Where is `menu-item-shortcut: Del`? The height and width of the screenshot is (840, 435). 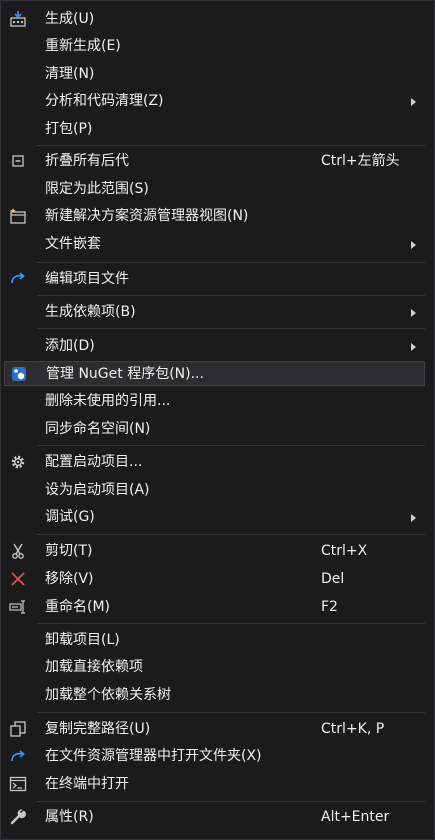
menu-item-shortcut: Del is located at coordinates (333, 579).